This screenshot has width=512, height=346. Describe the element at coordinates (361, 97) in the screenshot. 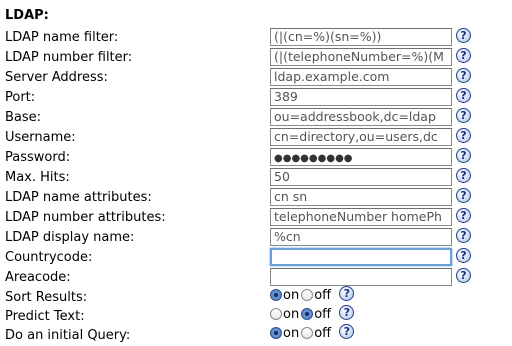

I see `port-input: 389` at that location.